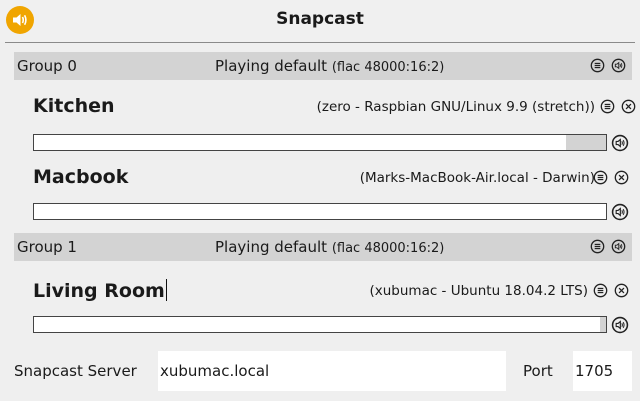 The image size is (640, 401). I want to click on group-name: Group 0, so click(47, 66).